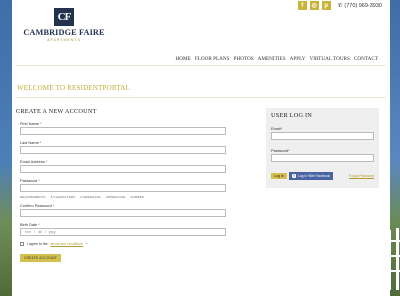  What do you see at coordinates (37, 244) in the screenshot?
I see `terms-prefix: I agree to the` at bounding box center [37, 244].